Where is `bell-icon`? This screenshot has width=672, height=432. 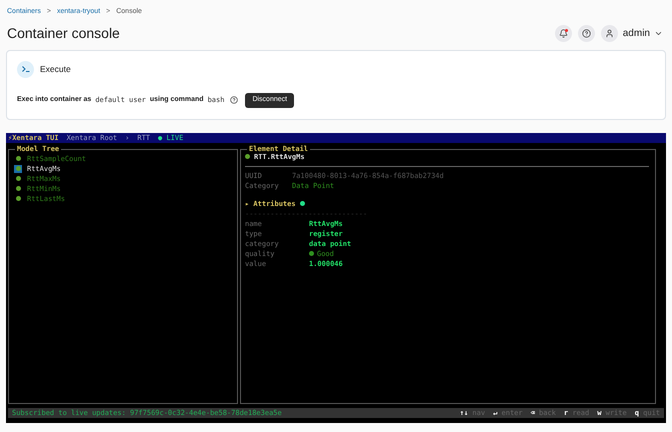
bell-icon is located at coordinates (563, 33).